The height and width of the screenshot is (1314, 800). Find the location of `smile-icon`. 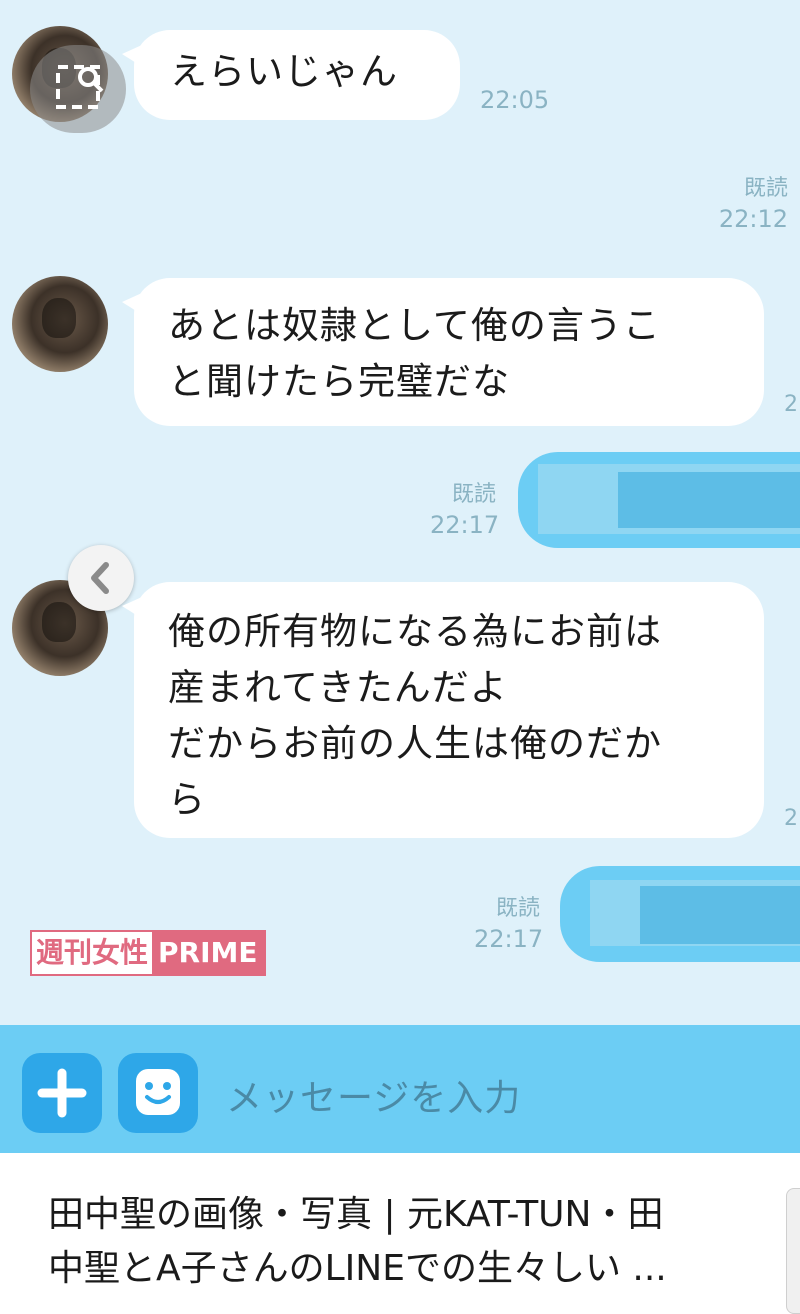

smile-icon is located at coordinates (158, 1092).